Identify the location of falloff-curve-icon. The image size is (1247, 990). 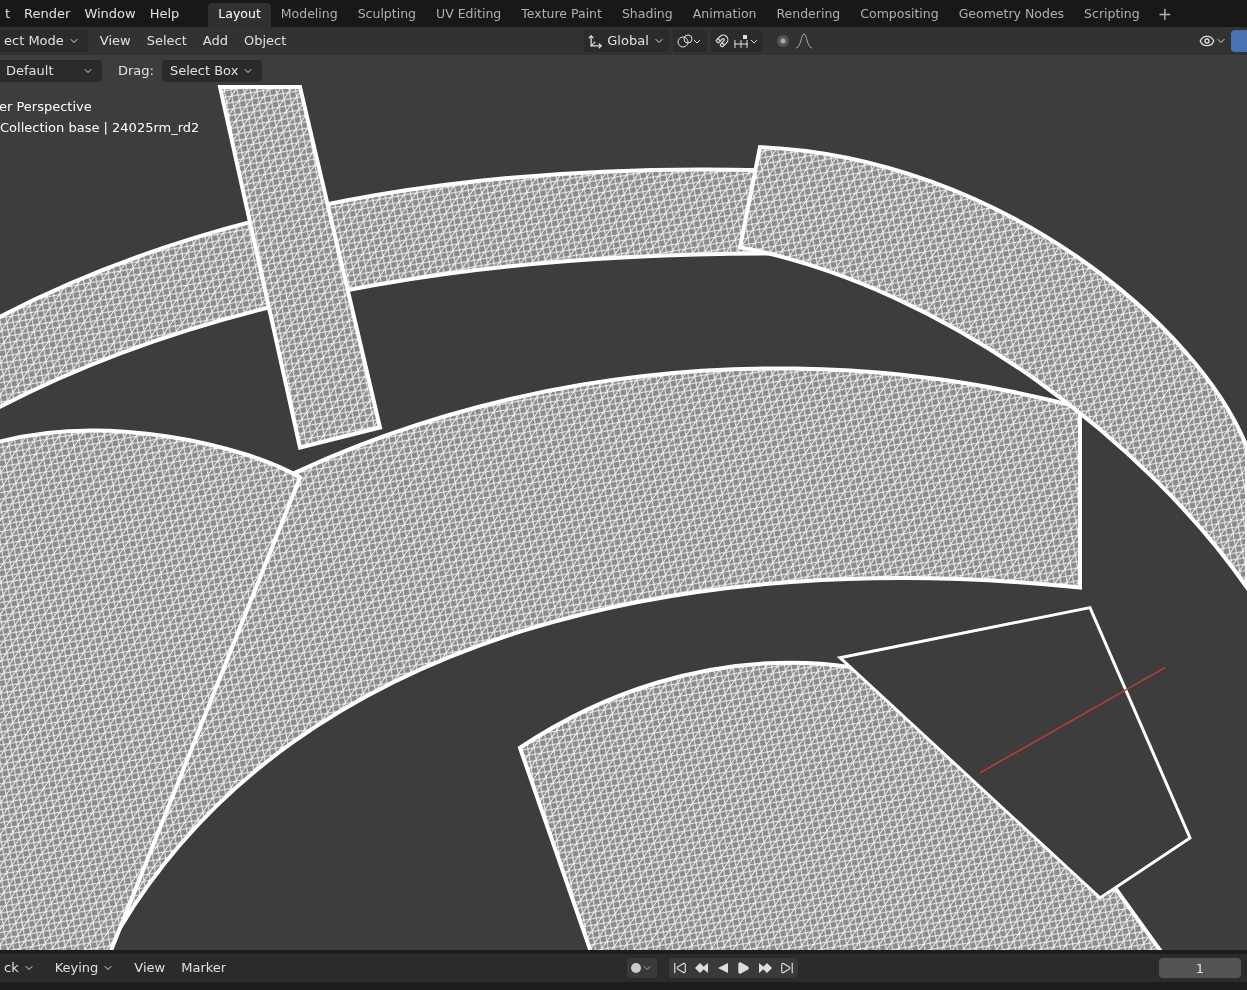
(803, 41).